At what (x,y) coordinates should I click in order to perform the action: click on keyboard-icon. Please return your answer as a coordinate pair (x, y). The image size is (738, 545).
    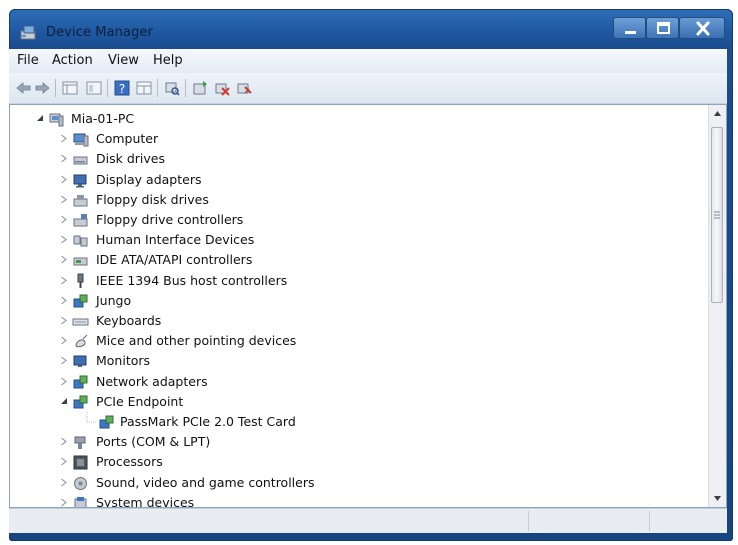
    Looking at the image, I should click on (80, 322).